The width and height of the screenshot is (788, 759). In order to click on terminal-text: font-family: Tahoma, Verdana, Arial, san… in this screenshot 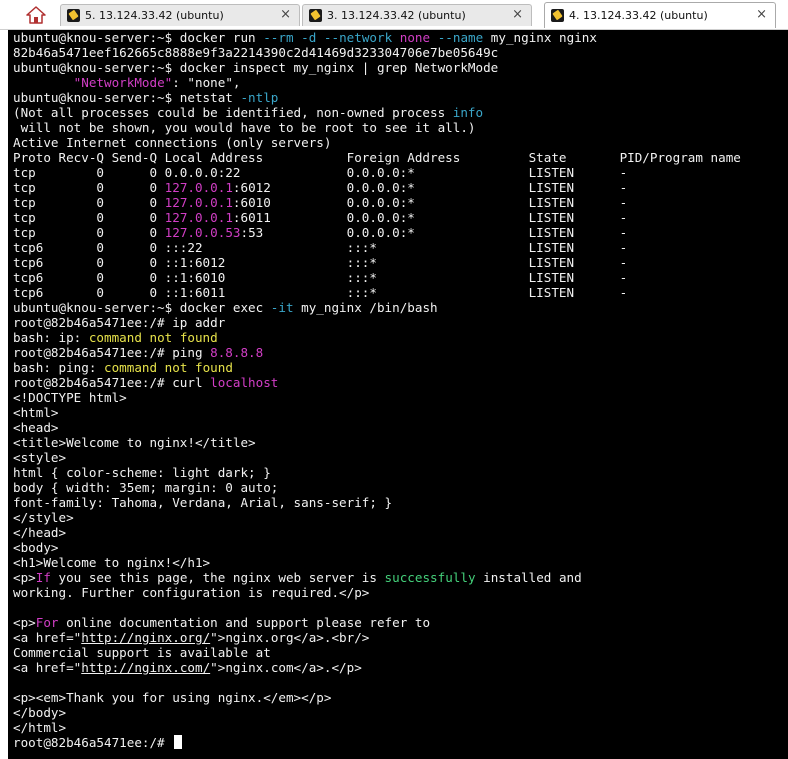, I will do `click(203, 502)`.